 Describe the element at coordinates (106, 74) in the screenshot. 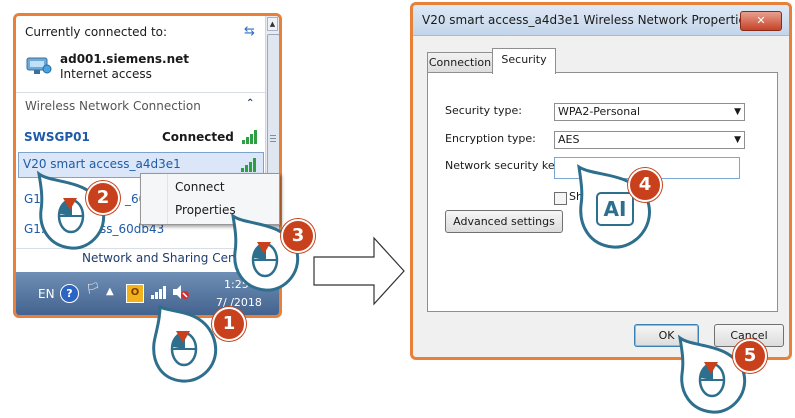

I see `connected-network-status: Internet access` at that location.